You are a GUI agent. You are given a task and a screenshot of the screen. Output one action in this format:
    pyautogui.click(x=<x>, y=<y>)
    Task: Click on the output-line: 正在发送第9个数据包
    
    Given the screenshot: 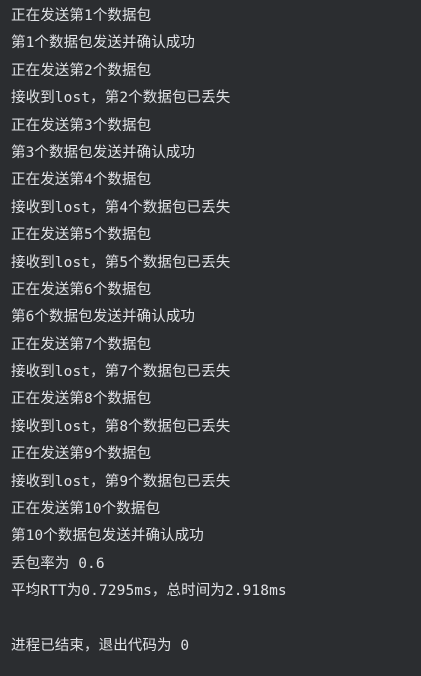 What is the action you would take?
    pyautogui.click(x=81, y=454)
    